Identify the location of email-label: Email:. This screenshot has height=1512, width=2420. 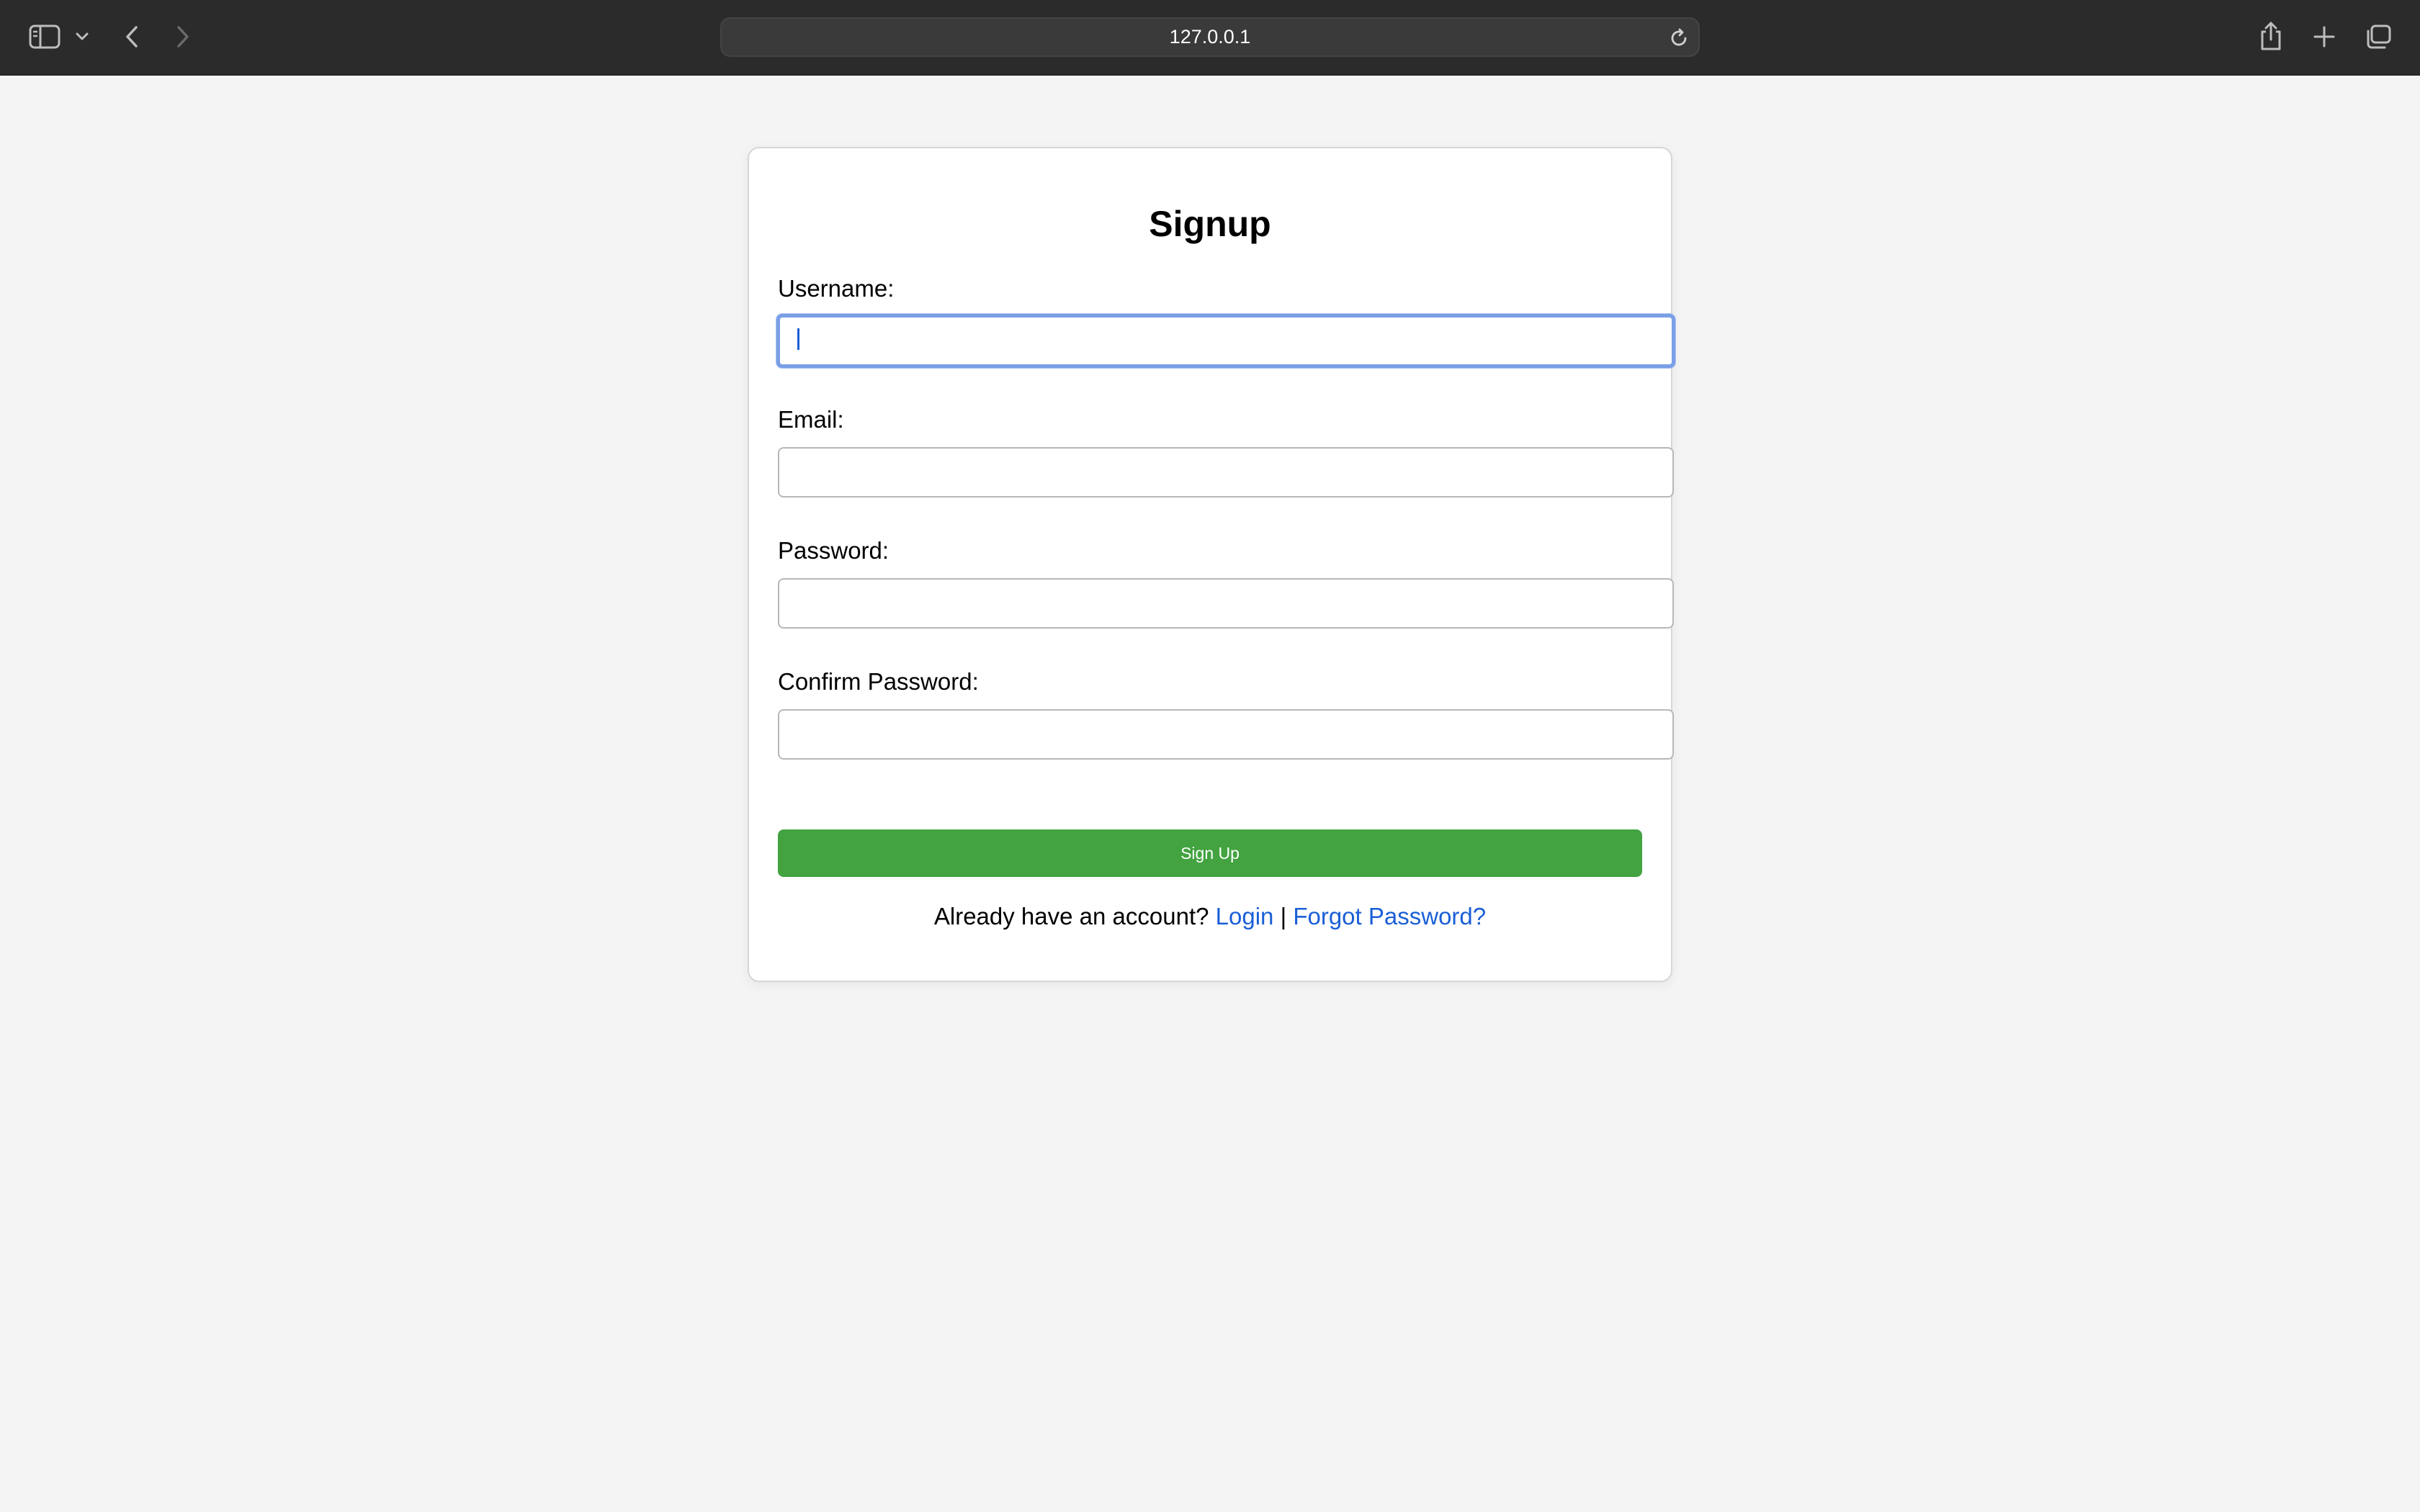
(811, 419).